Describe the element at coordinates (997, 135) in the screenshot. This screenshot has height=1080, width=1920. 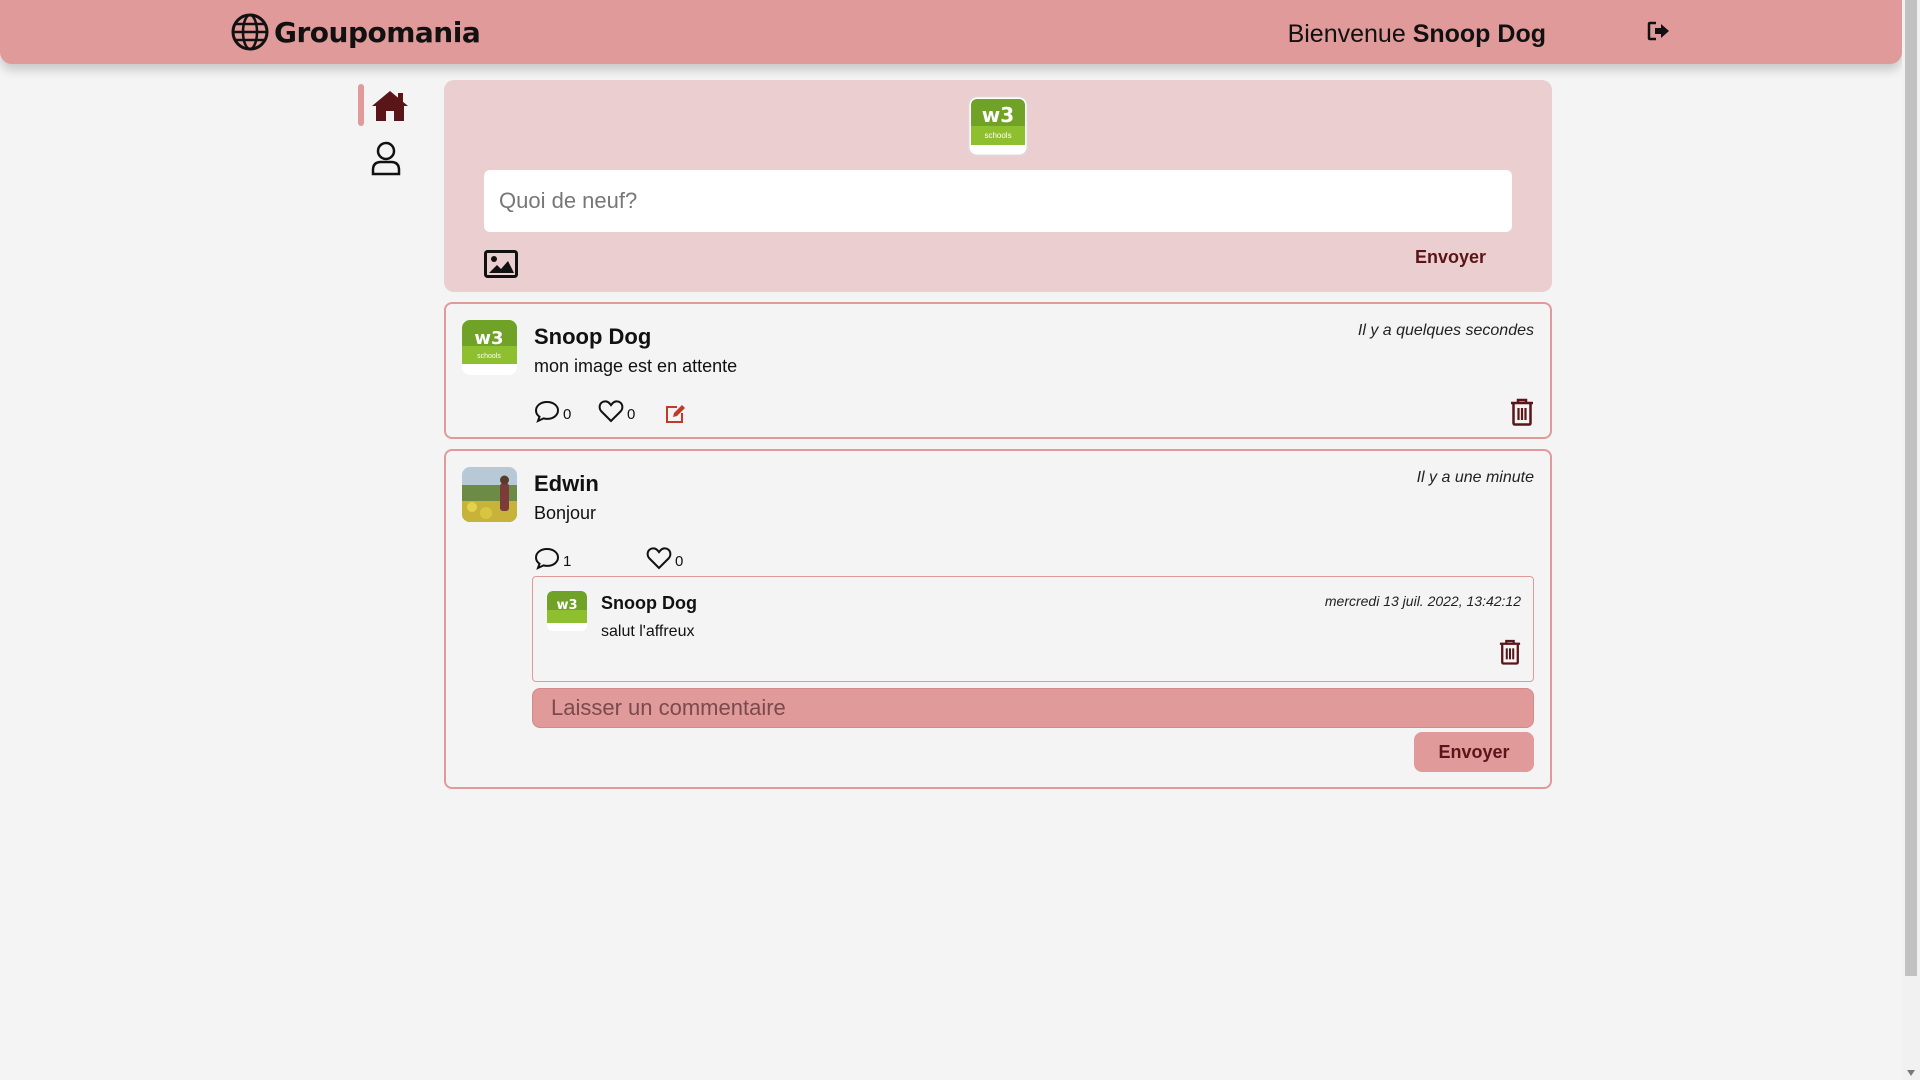
I see `avatar-logo-text: schools` at that location.